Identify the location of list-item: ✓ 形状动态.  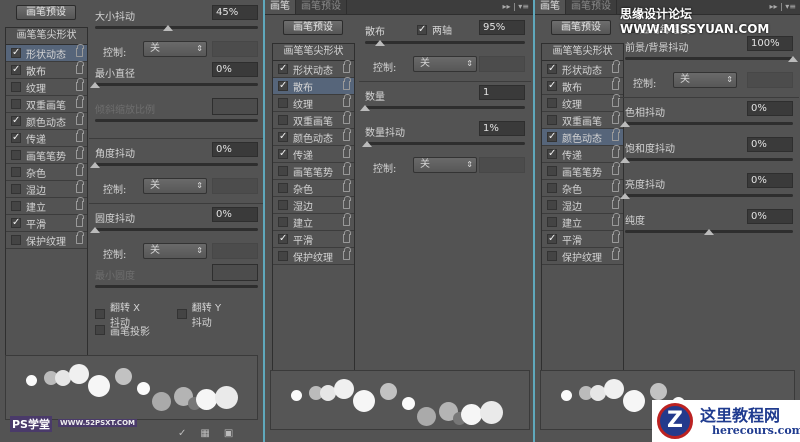
(46, 53).